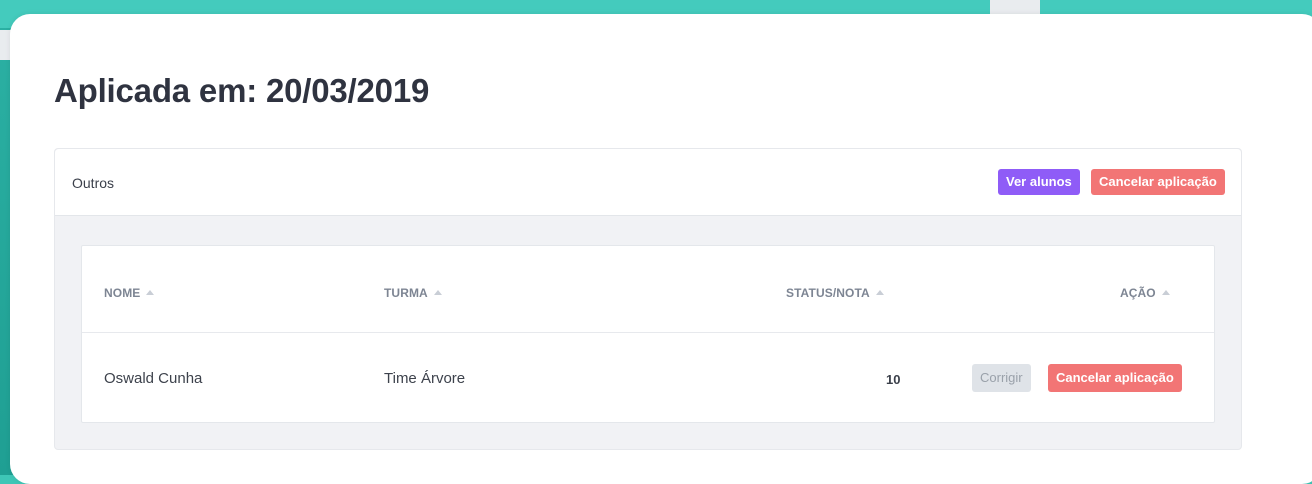 This screenshot has width=1312, height=484. I want to click on column-header-class: TURMA, so click(413, 293).